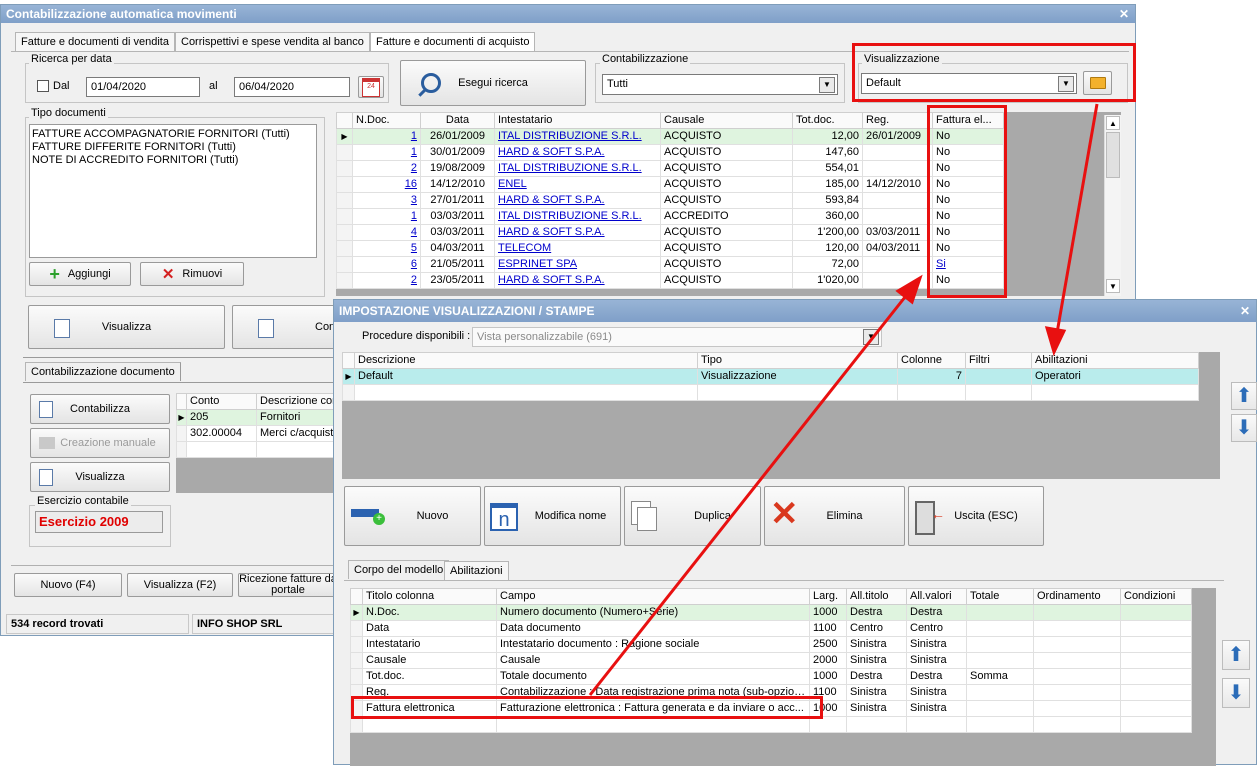  Describe the element at coordinates (1071, 230) in the screenshot. I see `arrow-visualizzazione-link` at that location.